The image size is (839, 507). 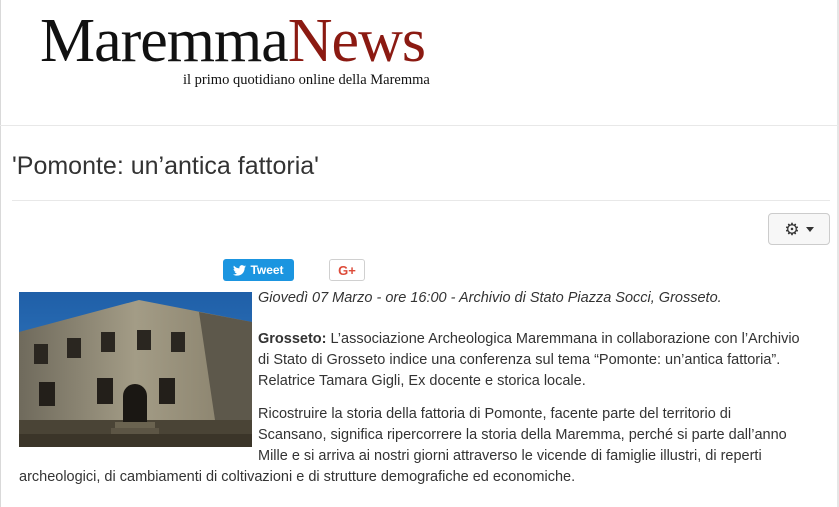 I want to click on article-tools-button: ⚙, so click(x=799, y=229).